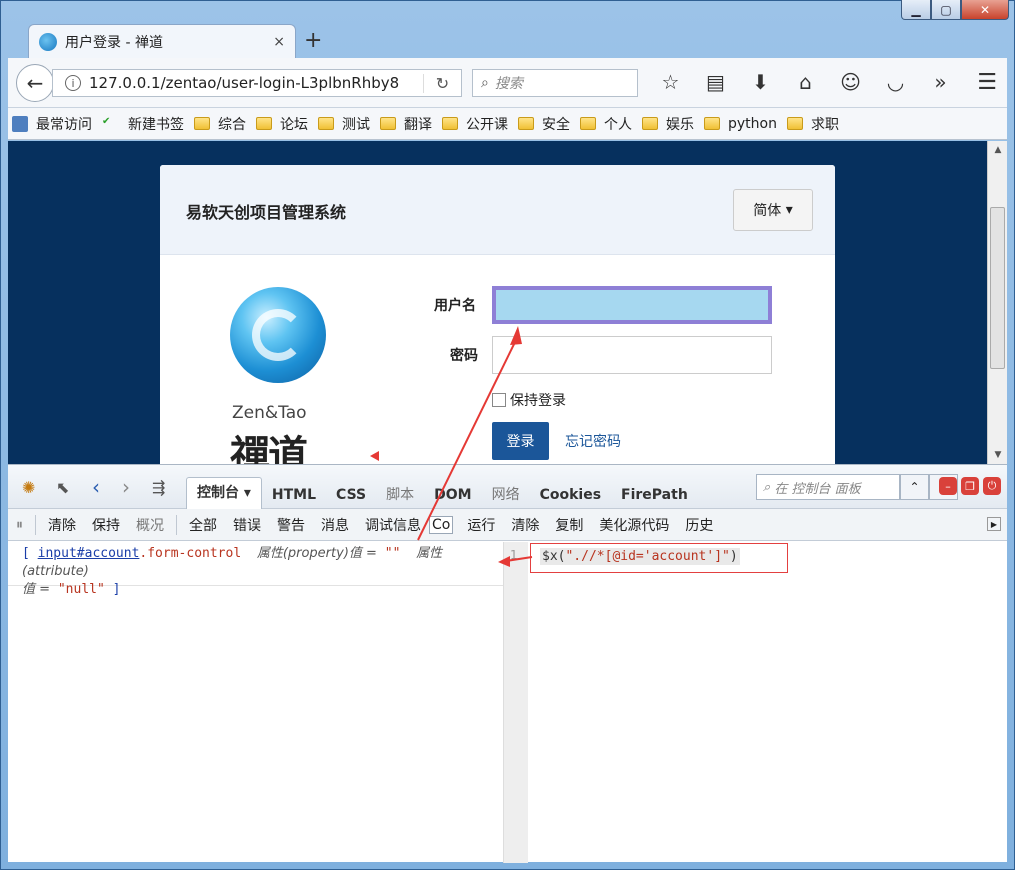  I want to click on tab-html: HTML, so click(294, 495).